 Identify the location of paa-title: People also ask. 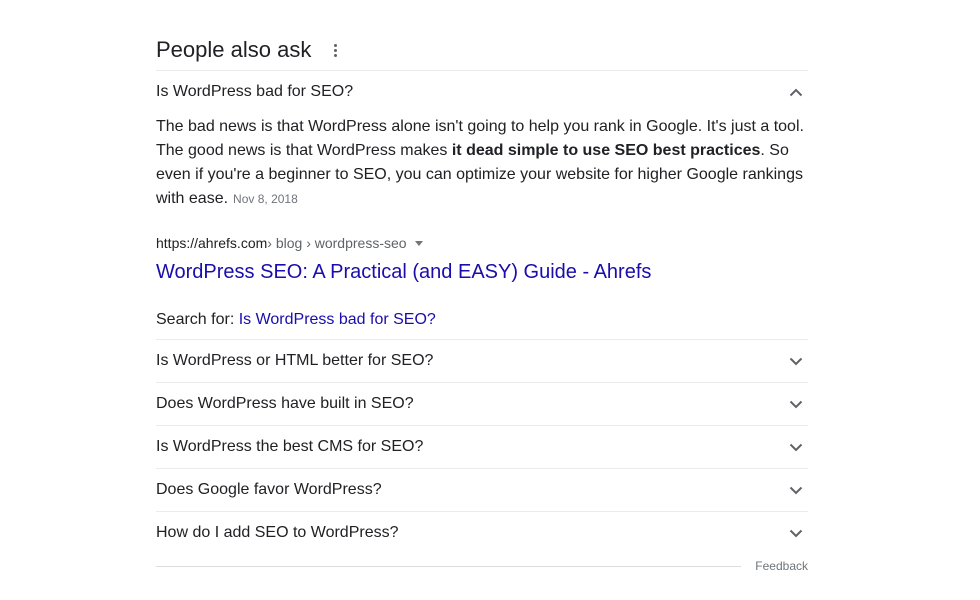
(234, 49).